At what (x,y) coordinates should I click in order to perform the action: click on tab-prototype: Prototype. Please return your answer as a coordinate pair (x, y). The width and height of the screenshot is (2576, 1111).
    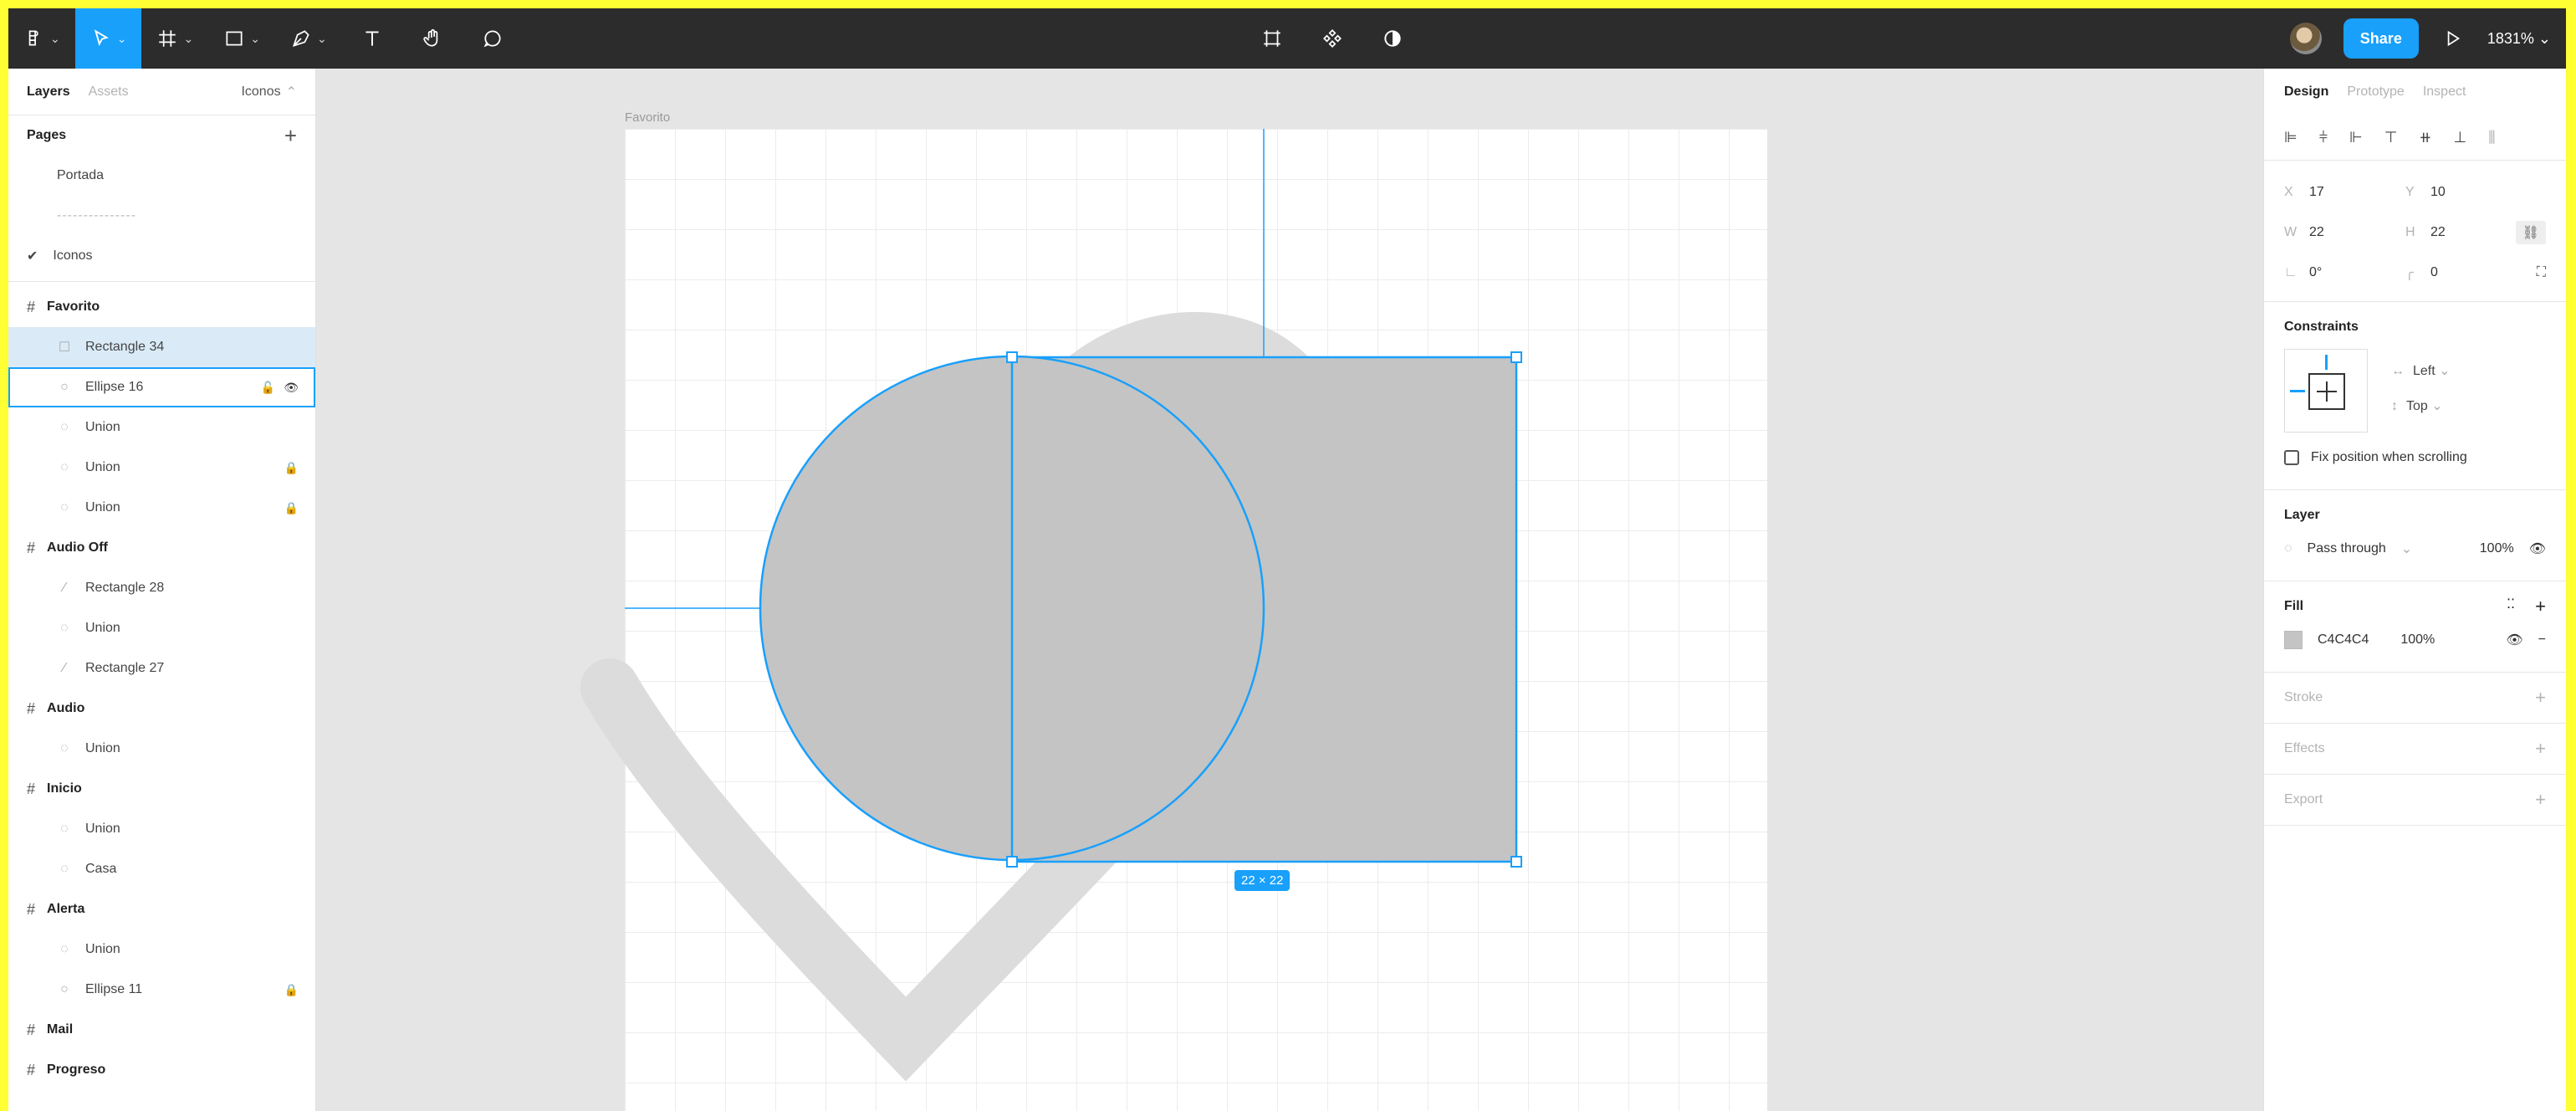
    Looking at the image, I should click on (2375, 92).